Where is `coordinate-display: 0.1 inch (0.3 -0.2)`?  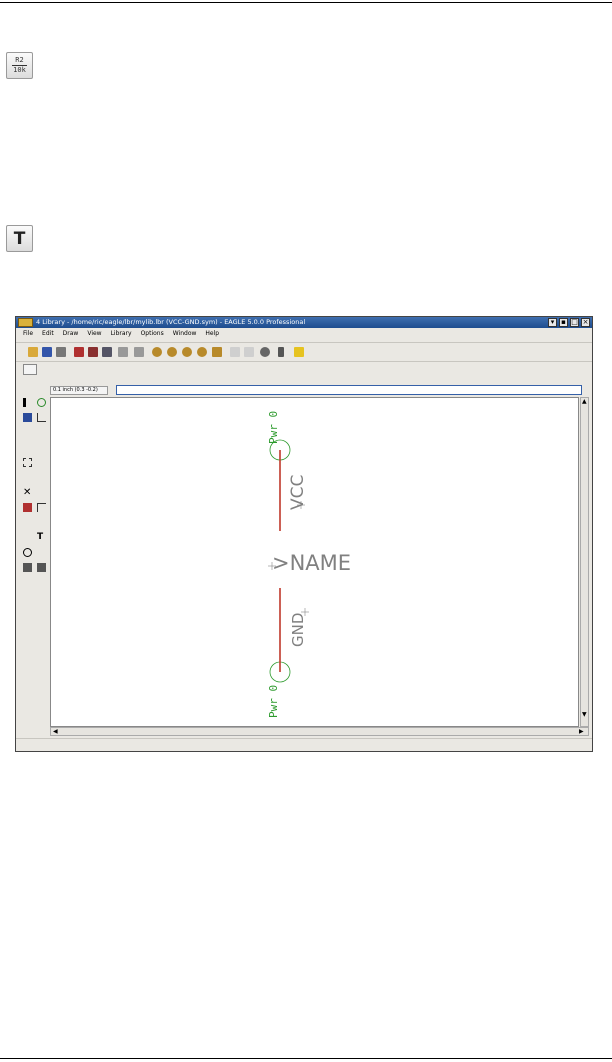
coordinate-display: 0.1 inch (0.3 -0.2) is located at coordinates (79, 390).